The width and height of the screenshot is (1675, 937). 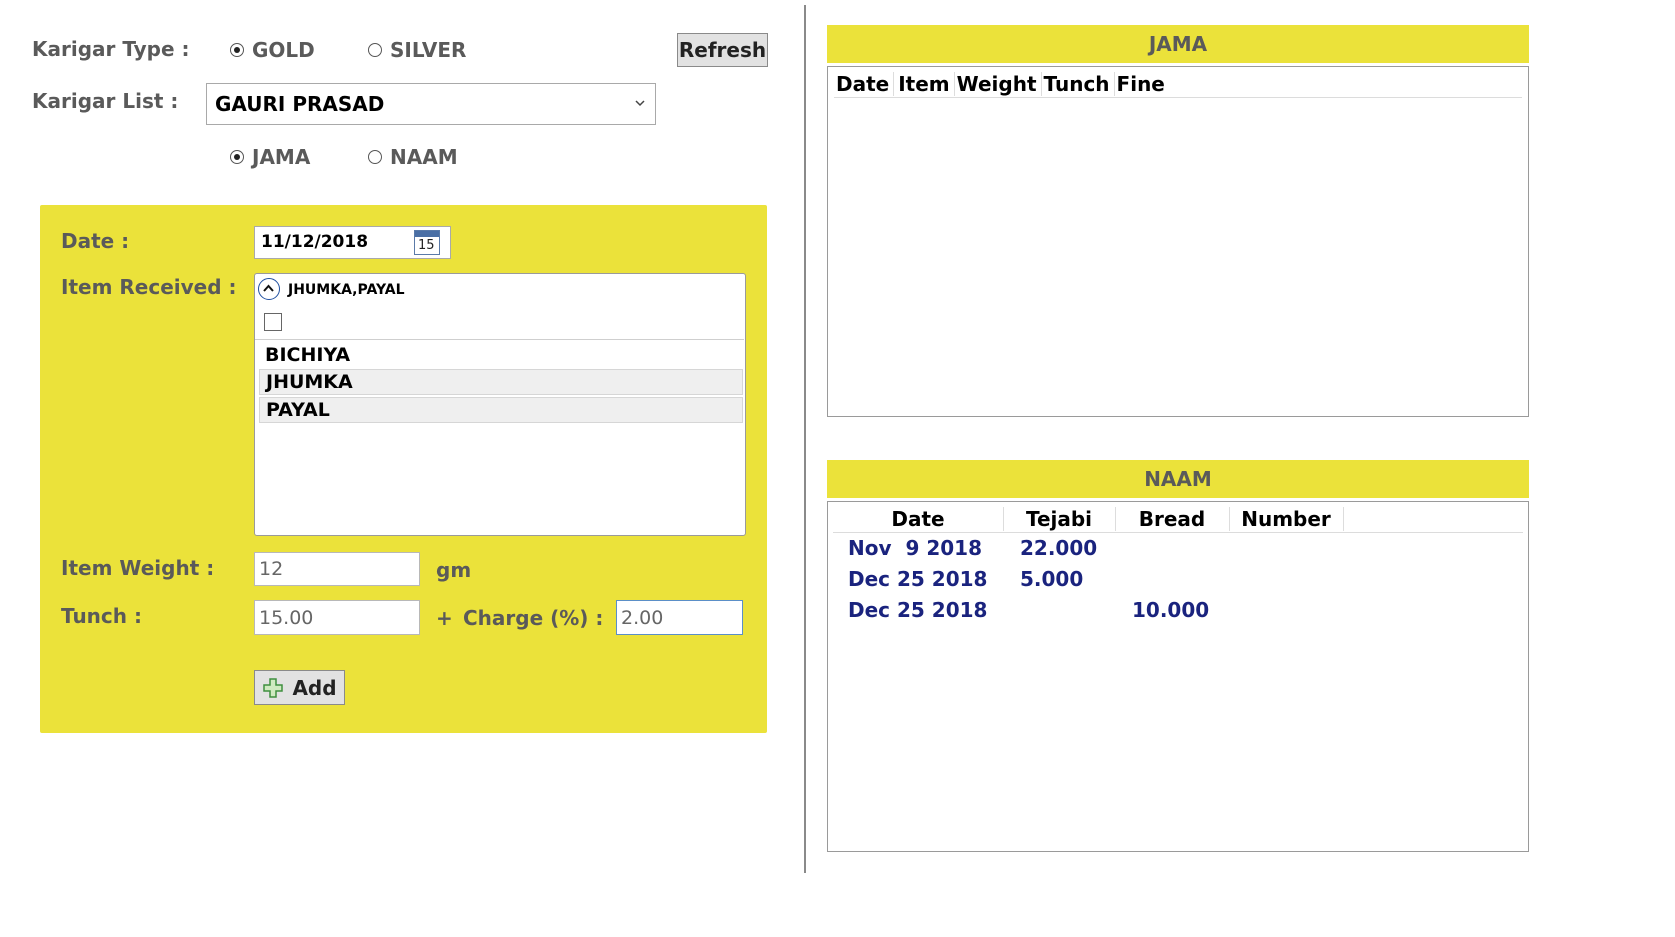 I want to click on list-item: BICHIYA, so click(x=501, y=355).